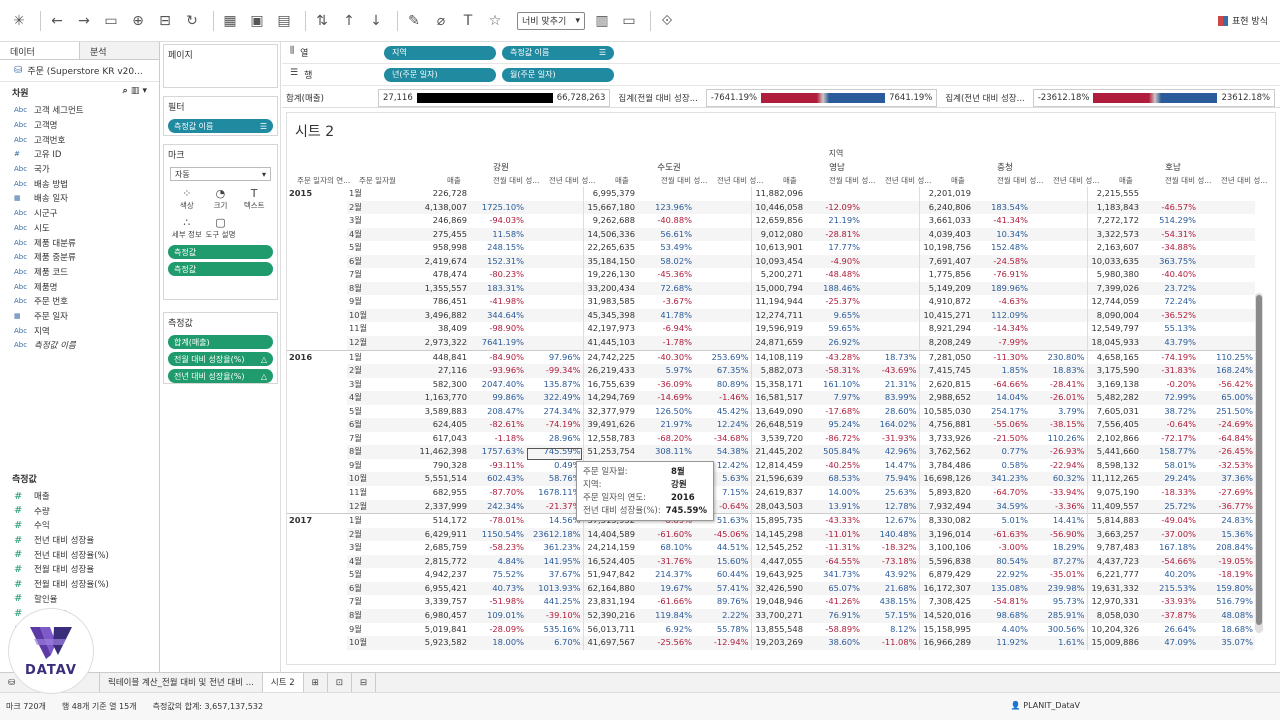  What do you see at coordinates (381, 452) in the screenshot?
I see `month-cell: 8월` at bounding box center [381, 452].